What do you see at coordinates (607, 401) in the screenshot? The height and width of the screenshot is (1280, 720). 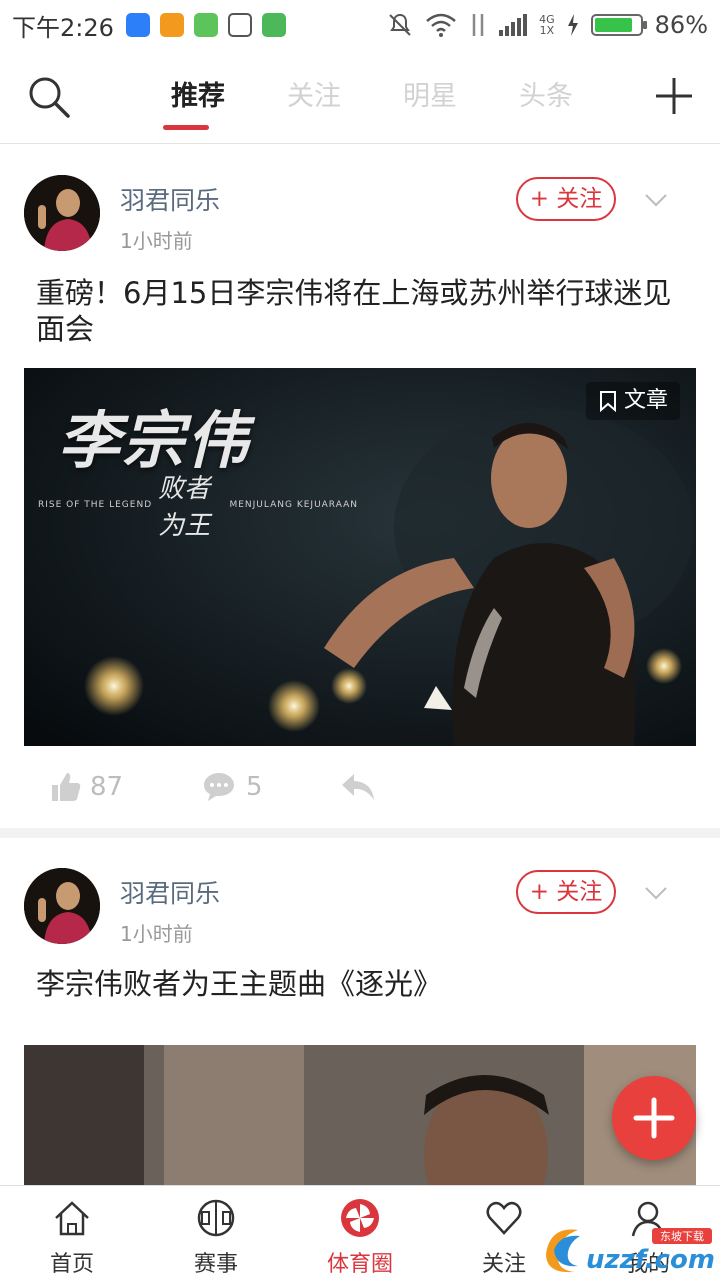 I see `bookmark-icon` at bounding box center [607, 401].